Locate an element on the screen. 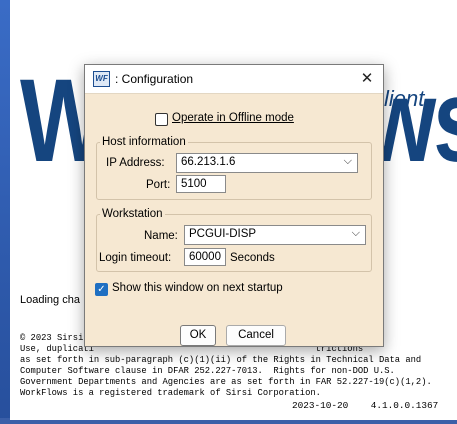 Image resolution: width=457 pixels, height=424 pixels. build-date: 2023-10-20 is located at coordinates (320, 405).